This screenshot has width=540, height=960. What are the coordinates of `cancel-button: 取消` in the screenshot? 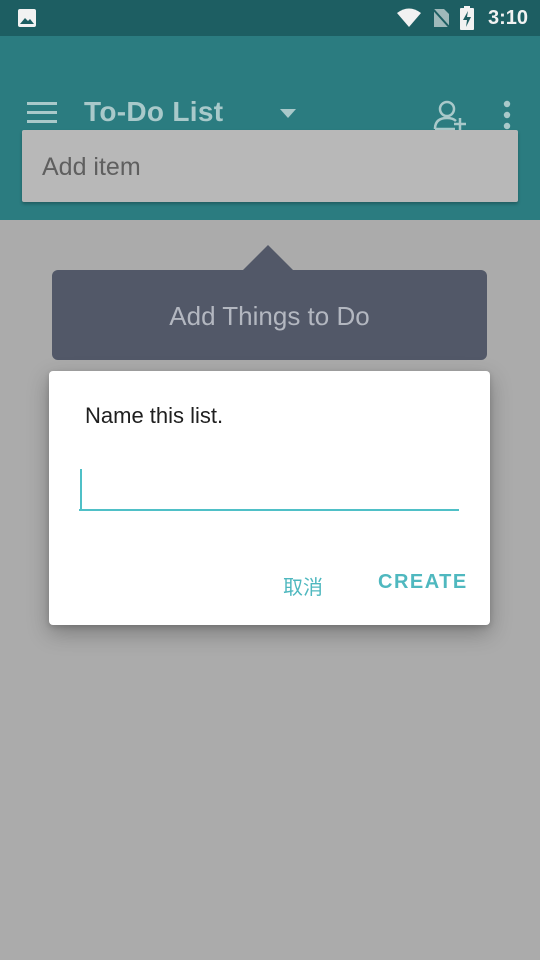 It's located at (303, 585).